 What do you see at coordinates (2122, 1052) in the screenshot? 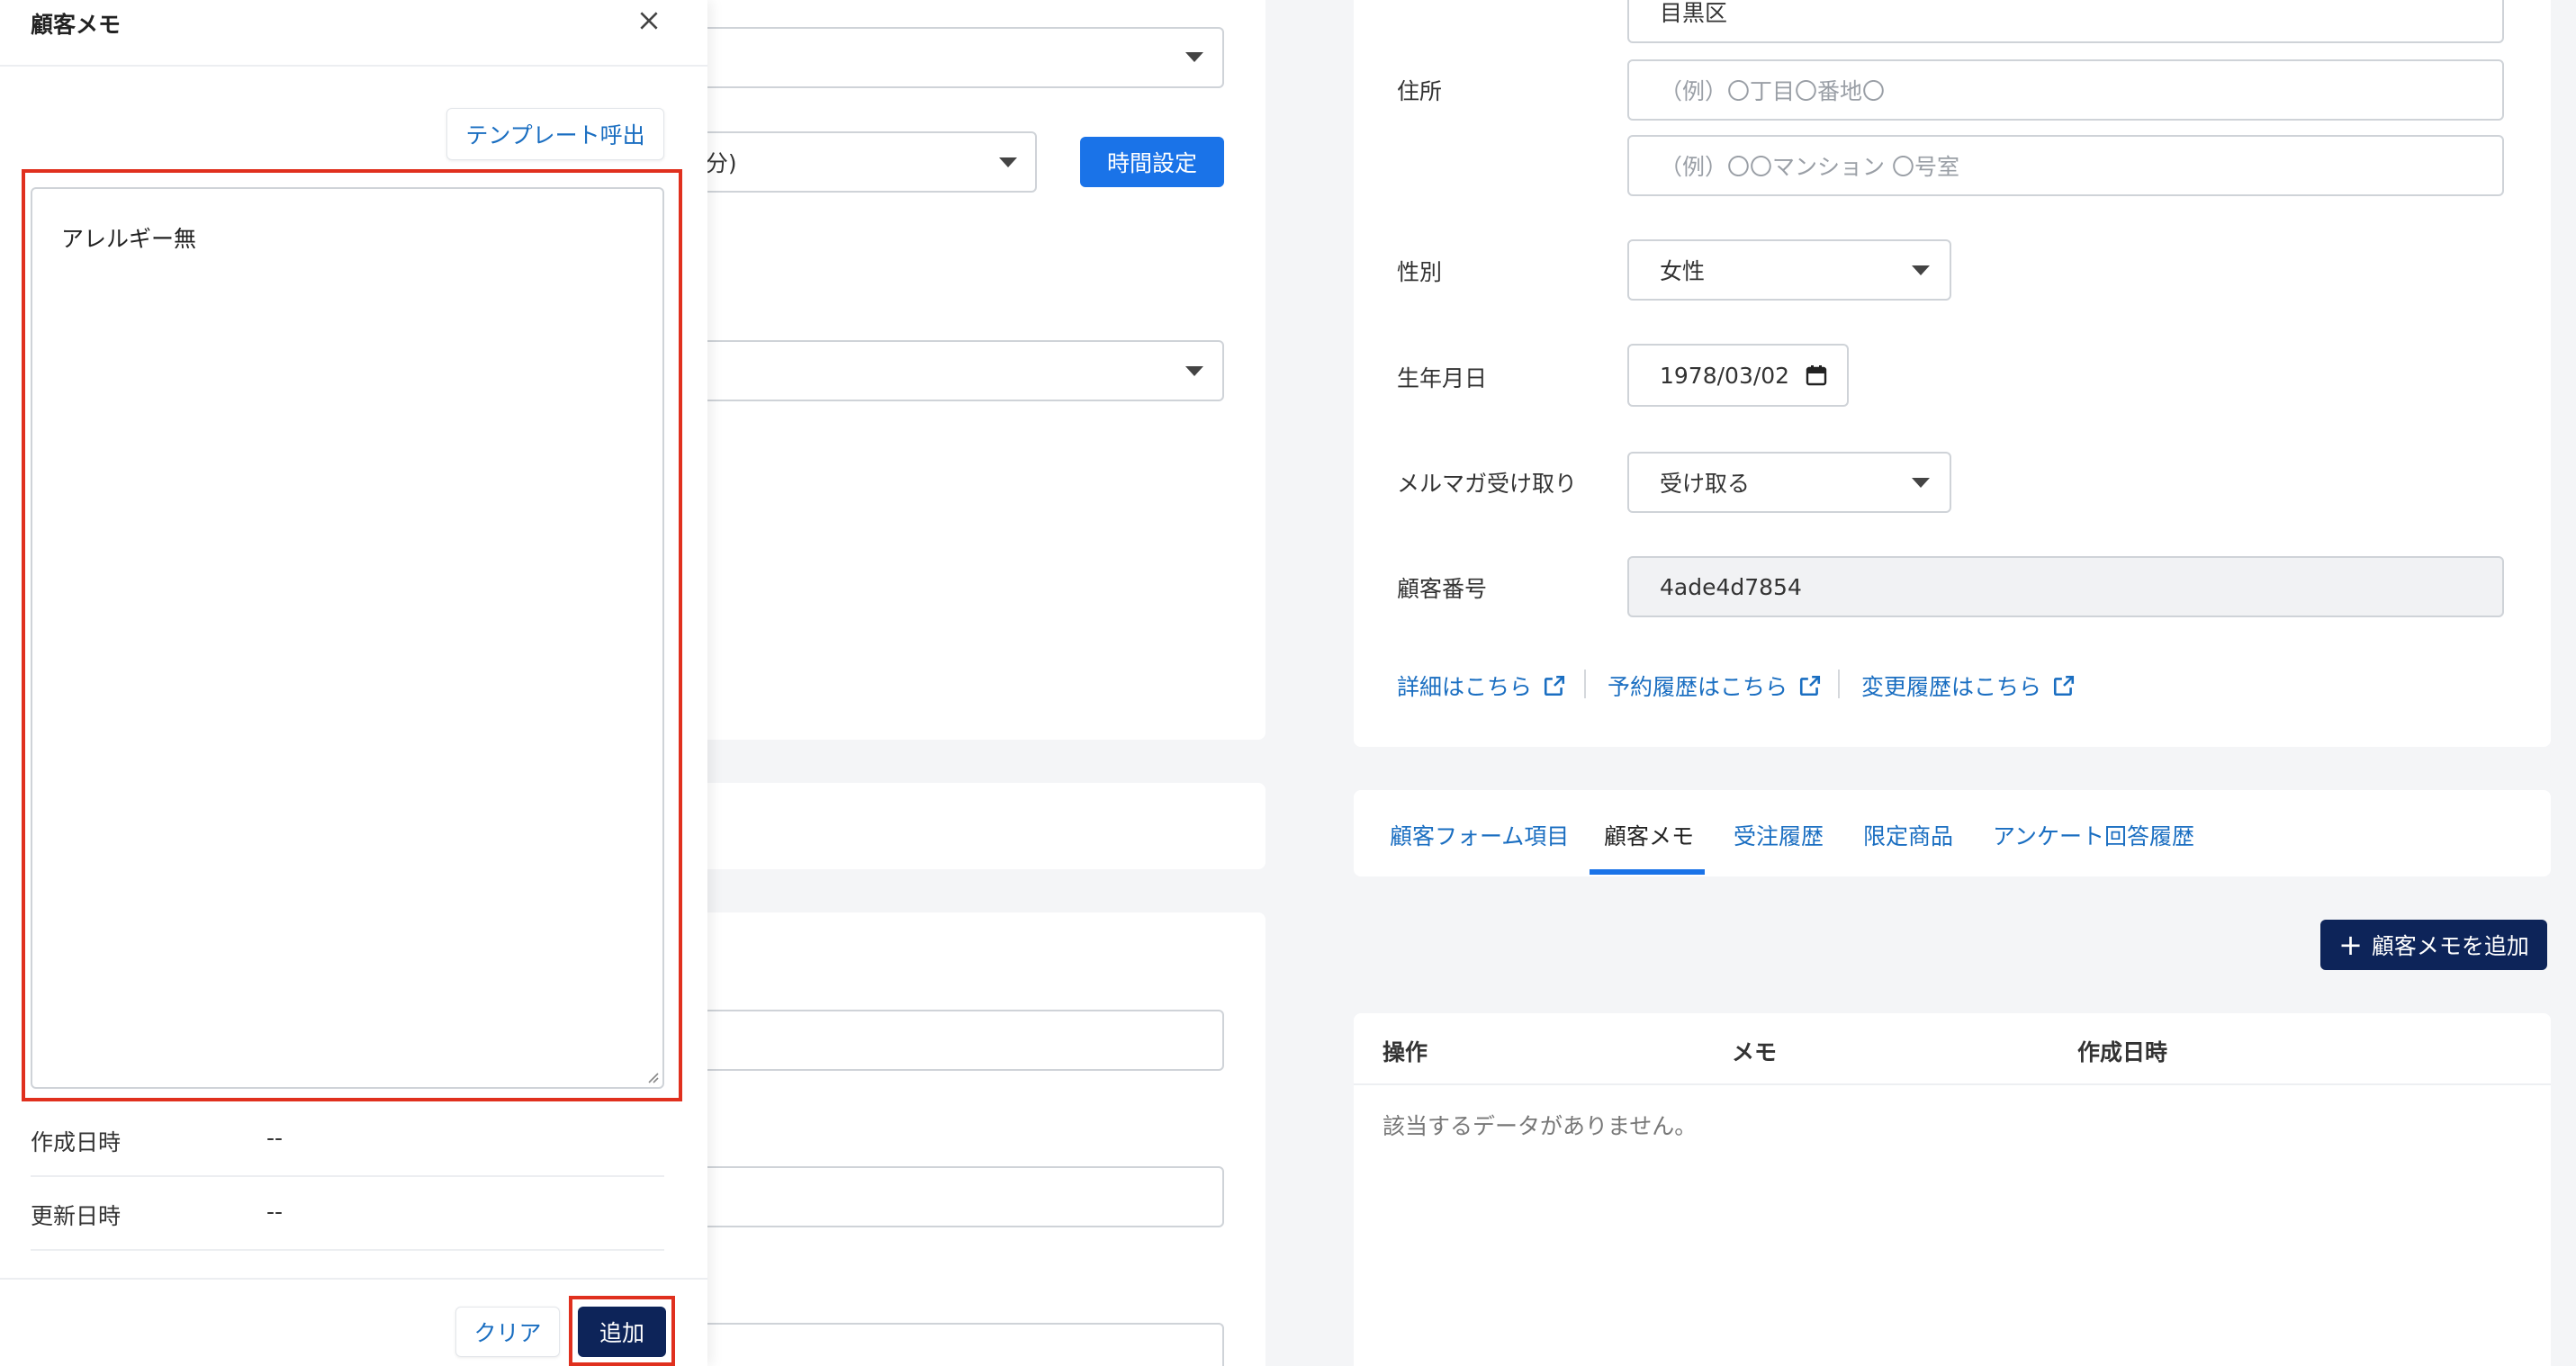
I see `column-header-created: 作成日時` at bounding box center [2122, 1052].